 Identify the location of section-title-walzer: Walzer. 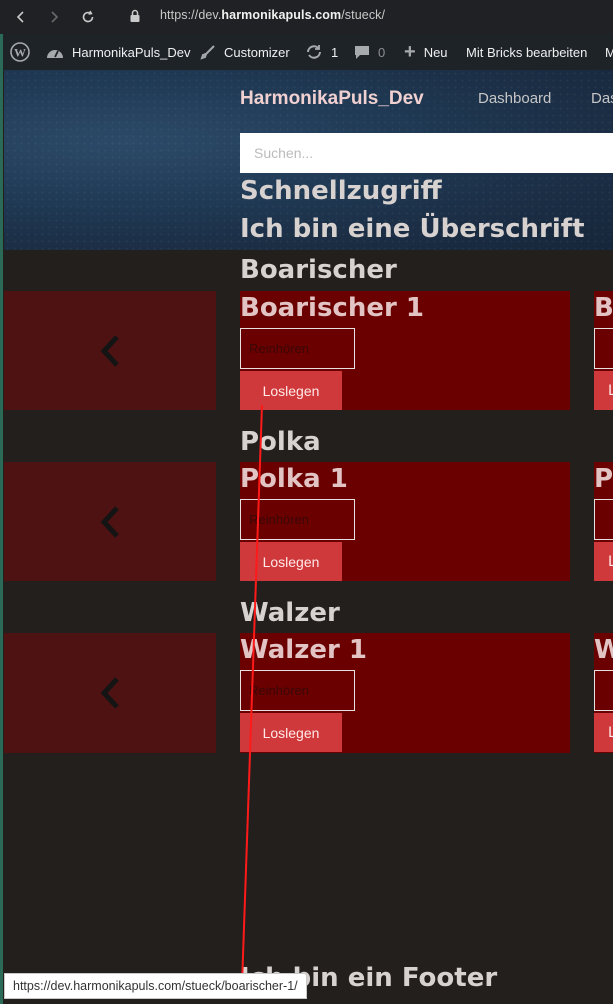
(290, 613).